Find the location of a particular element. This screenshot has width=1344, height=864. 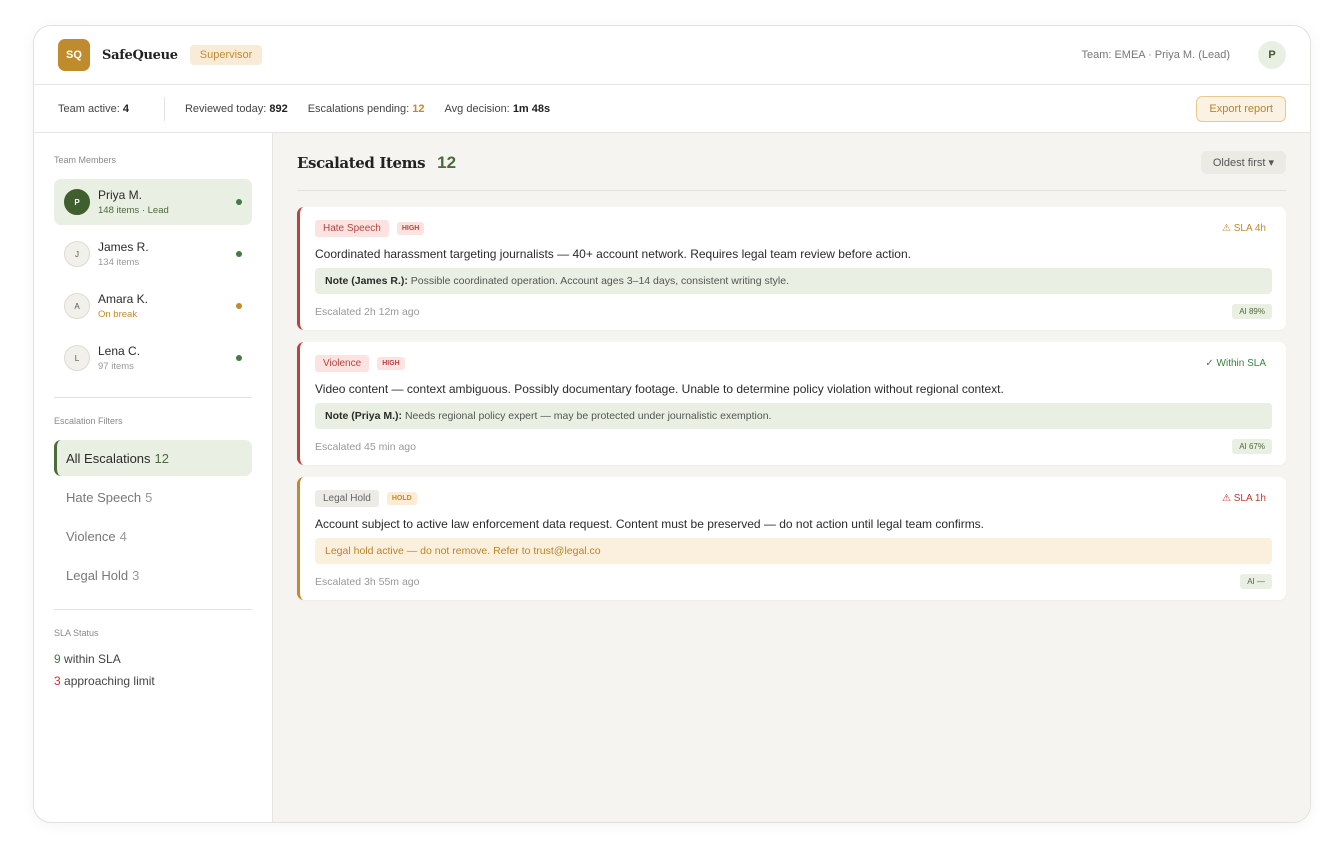

stats-divider is located at coordinates (164, 108).